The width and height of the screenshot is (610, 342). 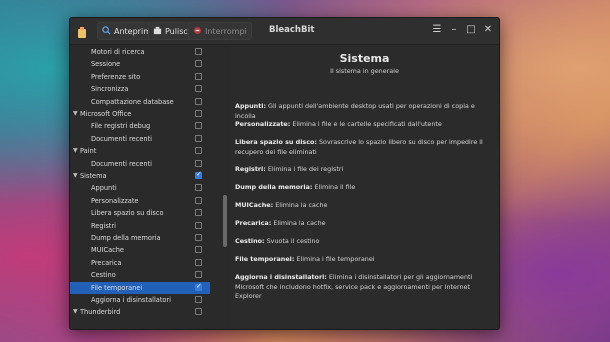 I want to click on tree-row: ▼ Sistema, so click(x=140, y=176).